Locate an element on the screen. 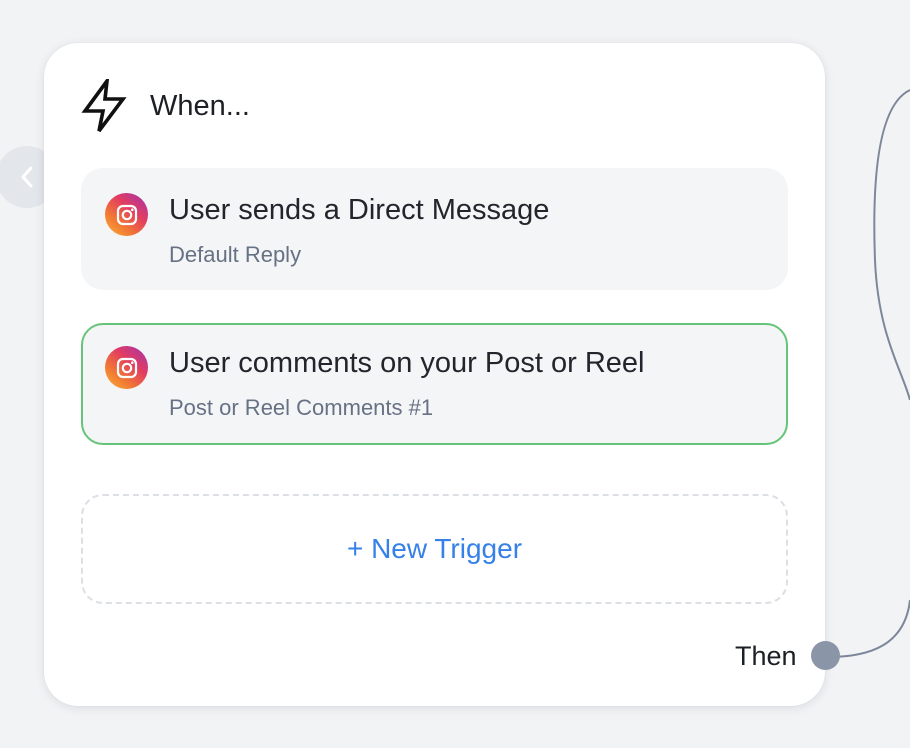 The height and width of the screenshot is (748, 910). lightning-icon is located at coordinates (104, 106).